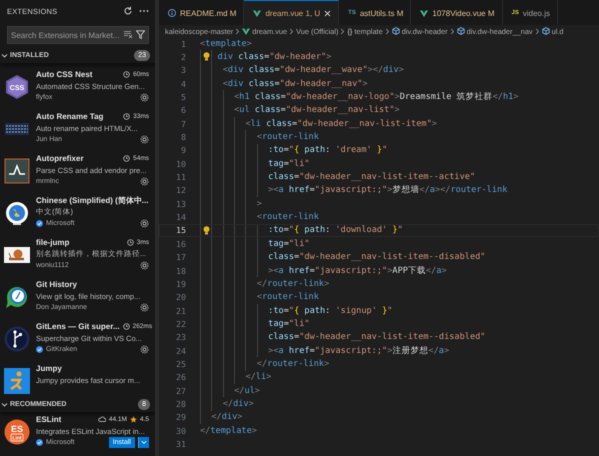  Describe the element at coordinates (140, 34) in the screenshot. I see `filter-icon` at that location.